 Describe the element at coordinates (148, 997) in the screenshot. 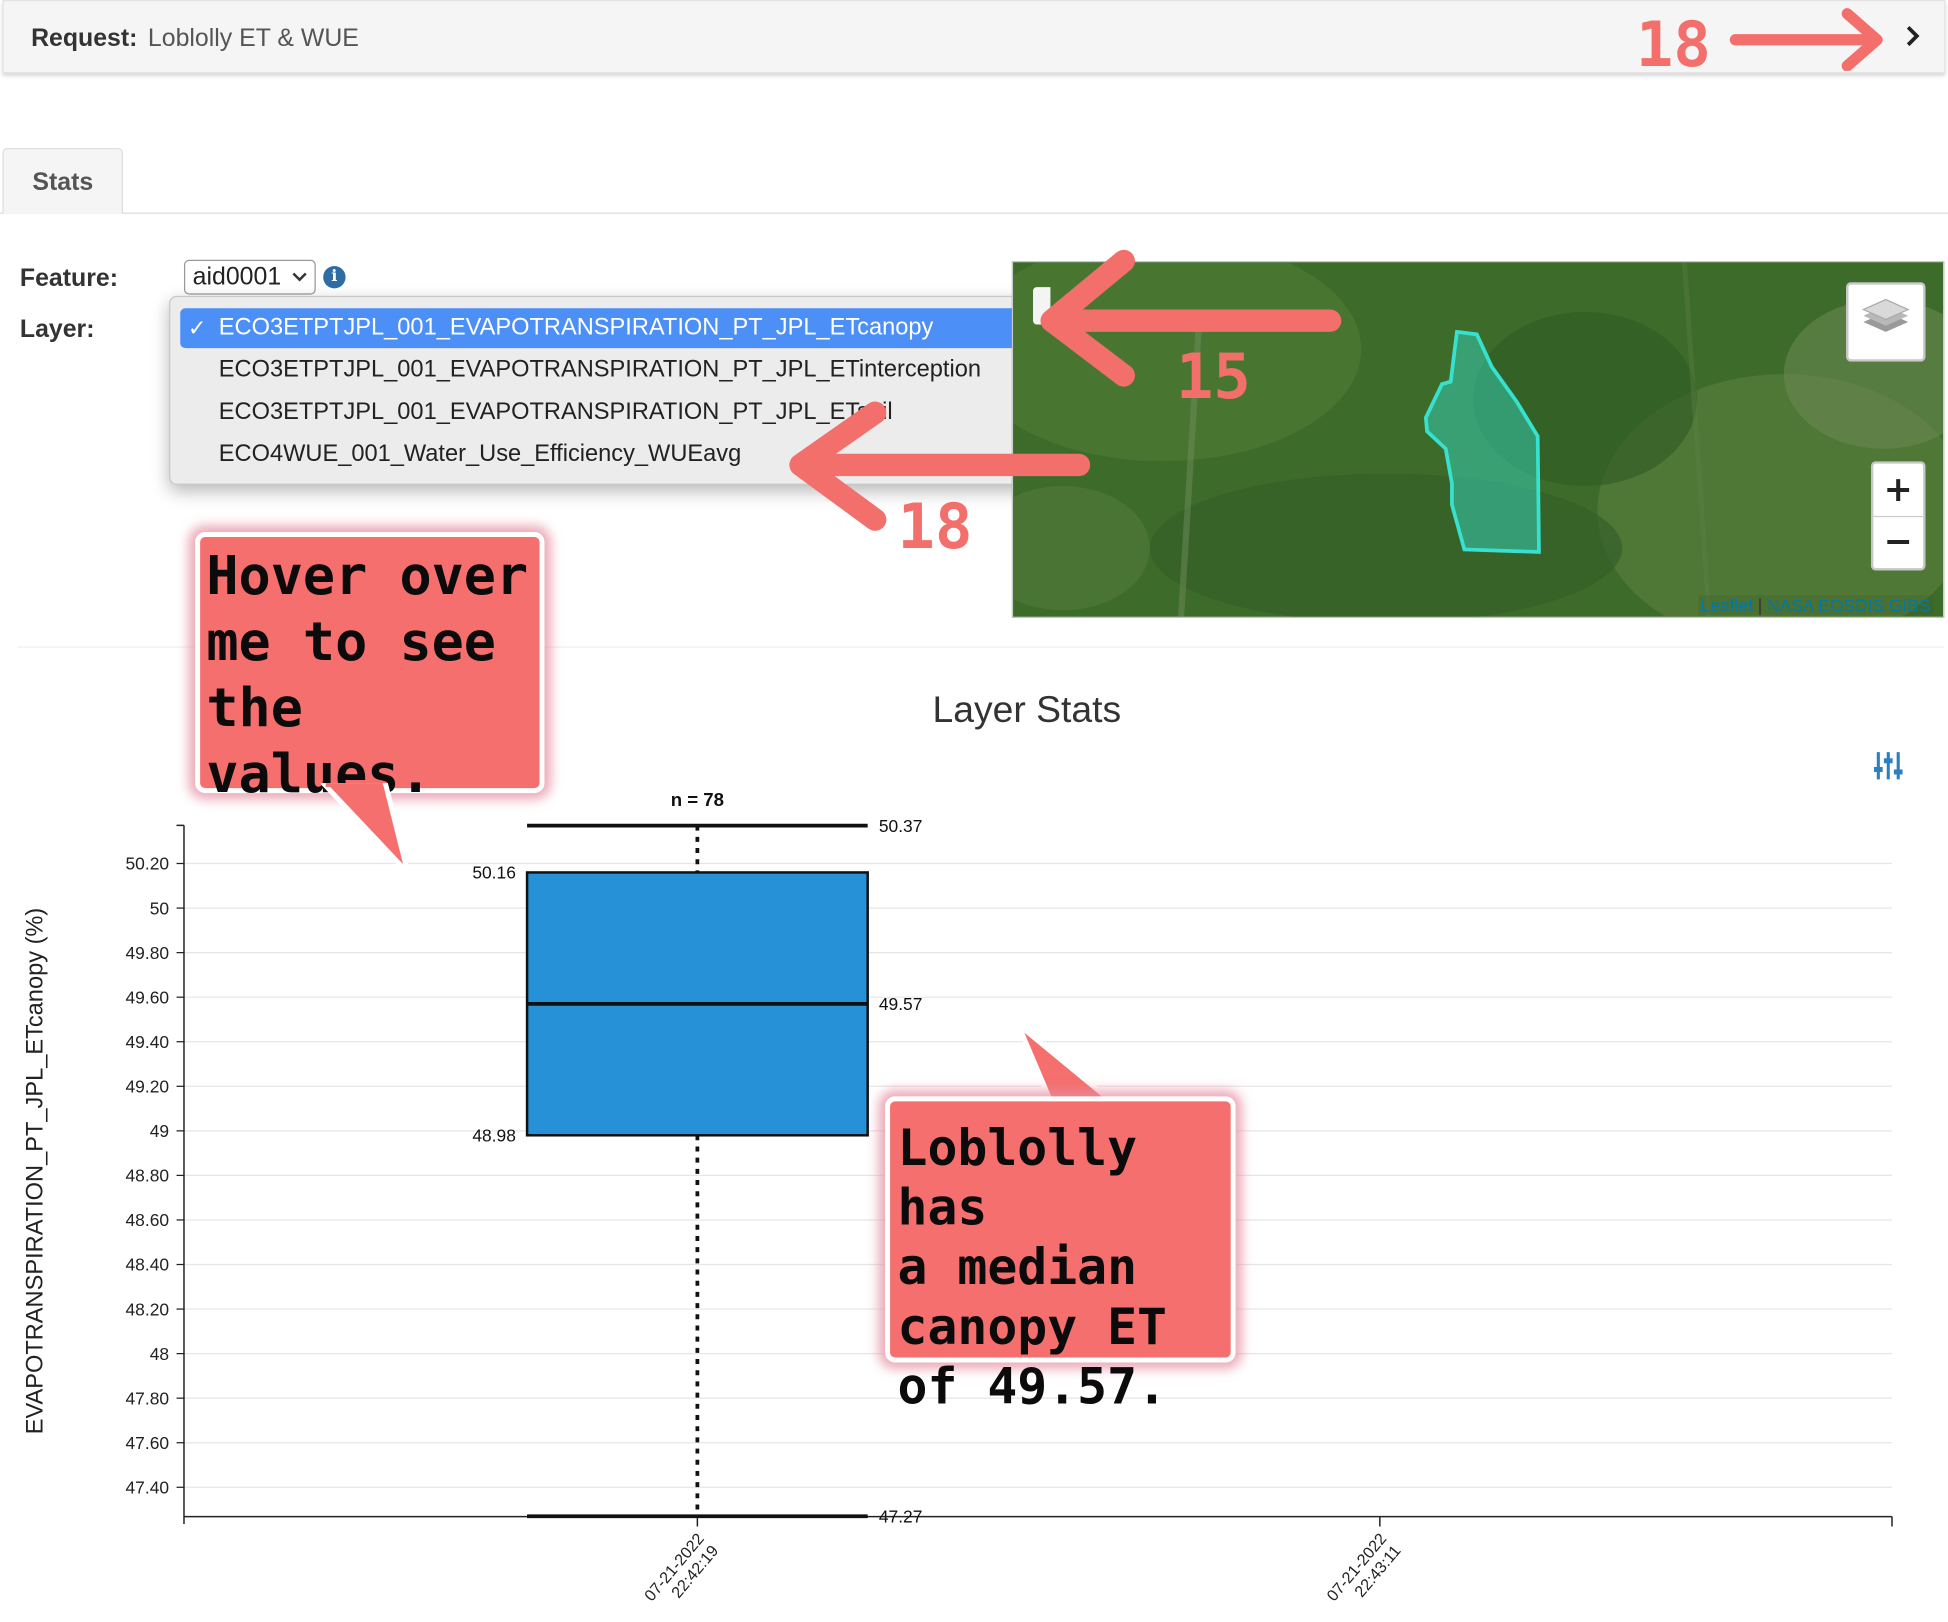

I see `y-tick-label: 49.60` at that location.